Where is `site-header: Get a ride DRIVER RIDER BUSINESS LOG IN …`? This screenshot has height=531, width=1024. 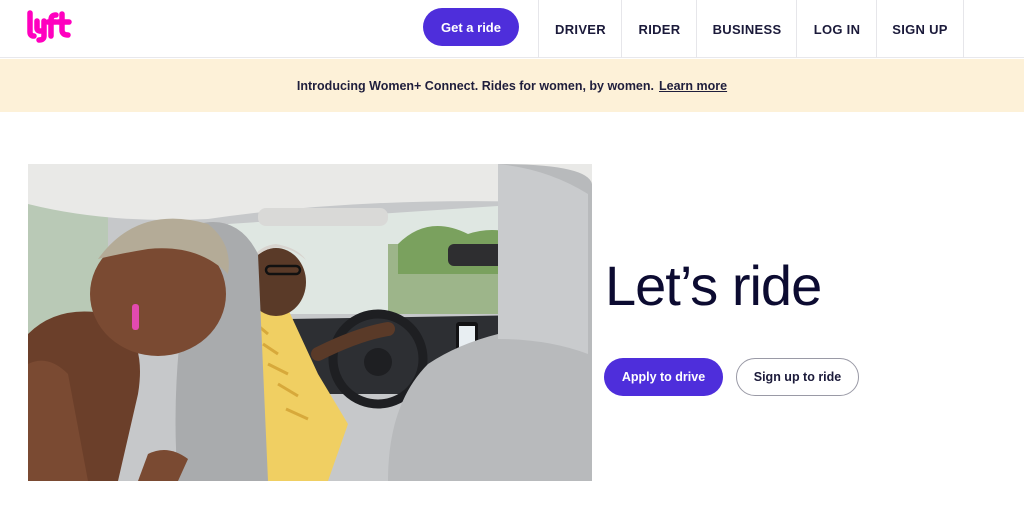
site-header: Get a ride DRIVER RIDER BUSINESS LOG IN … is located at coordinates (512, 29).